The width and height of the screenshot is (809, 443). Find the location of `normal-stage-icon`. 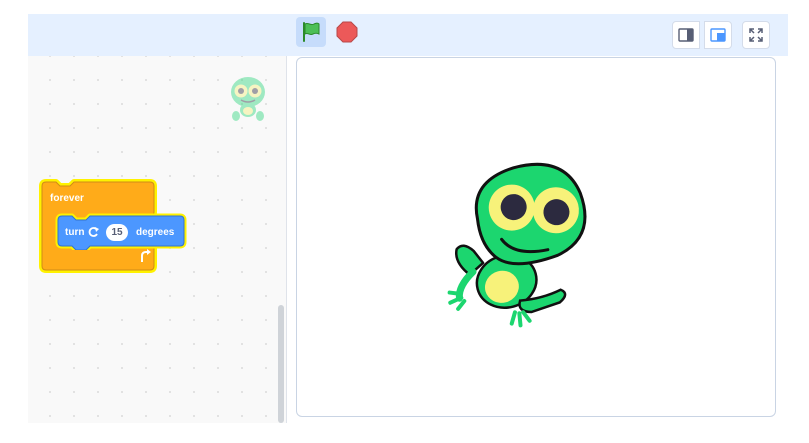

normal-stage-icon is located at coordinates (718, 35).